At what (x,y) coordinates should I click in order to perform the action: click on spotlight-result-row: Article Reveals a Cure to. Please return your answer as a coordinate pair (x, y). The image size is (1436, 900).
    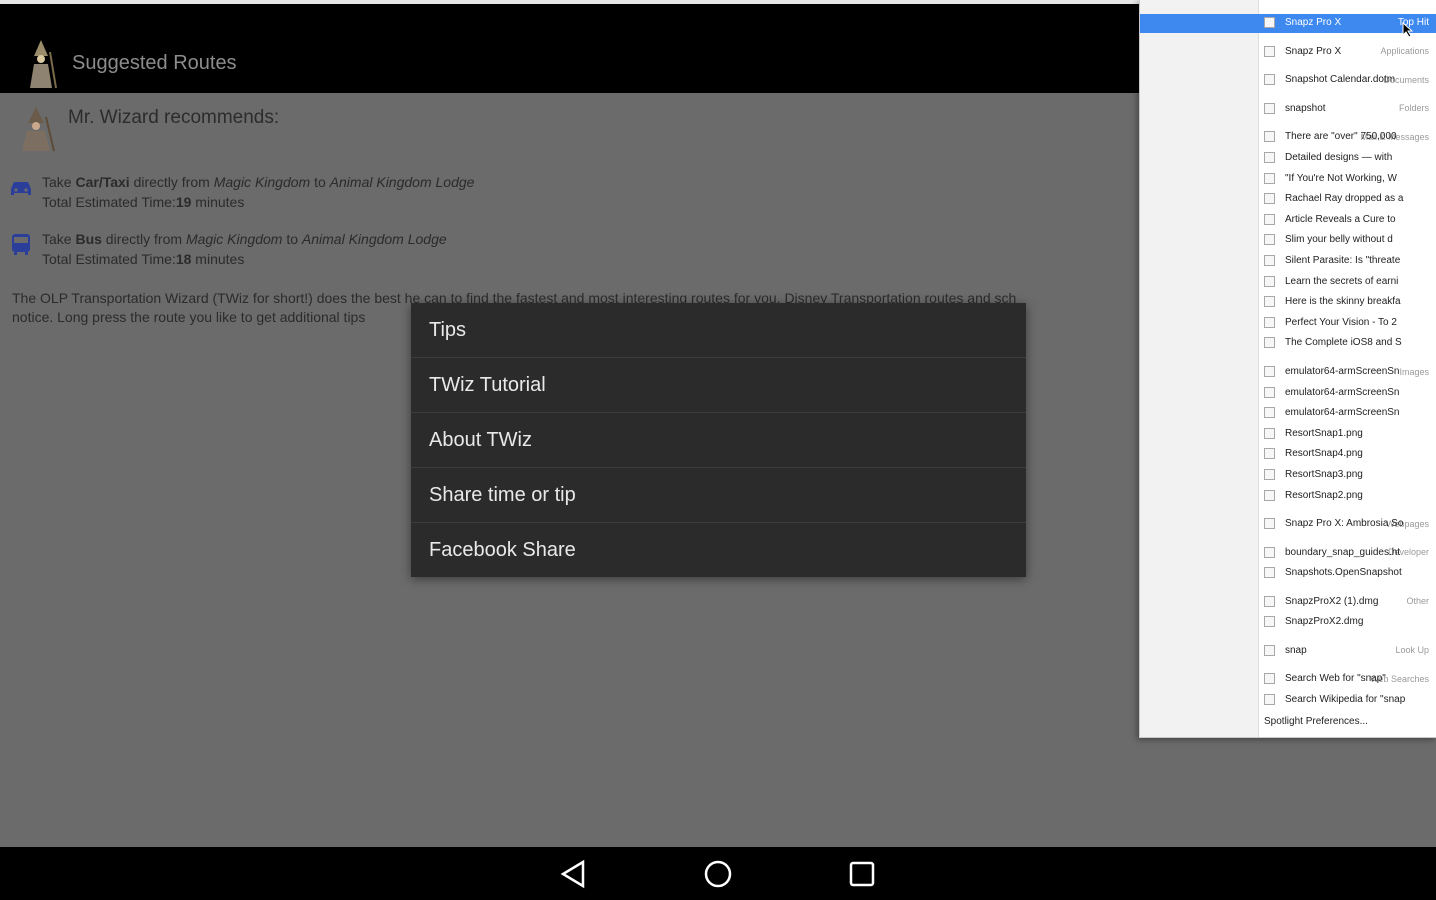
    Looking at the image, I should click on (1350, 220).